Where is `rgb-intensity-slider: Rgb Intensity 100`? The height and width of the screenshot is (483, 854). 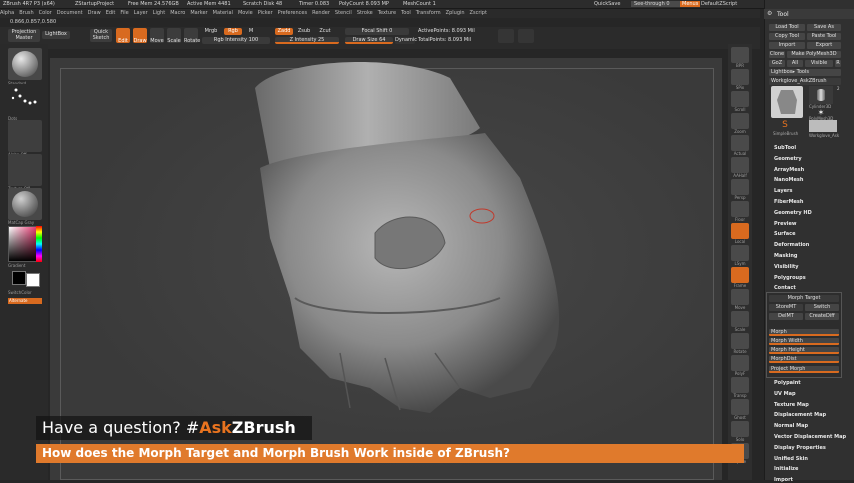
rgb-intensity-slider: Rgb Intensity 100 is located at coordinates (236, 40).